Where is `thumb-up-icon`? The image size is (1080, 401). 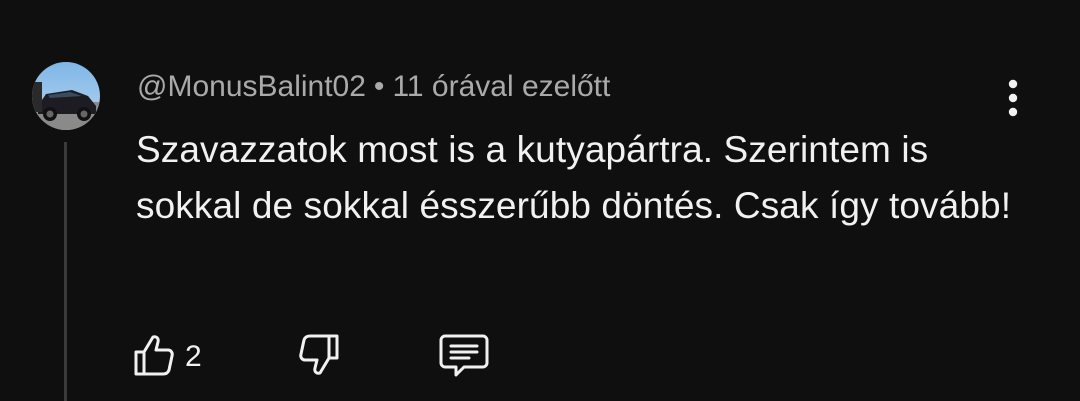
thumb-up-icon is located at coordinates (154, 357).